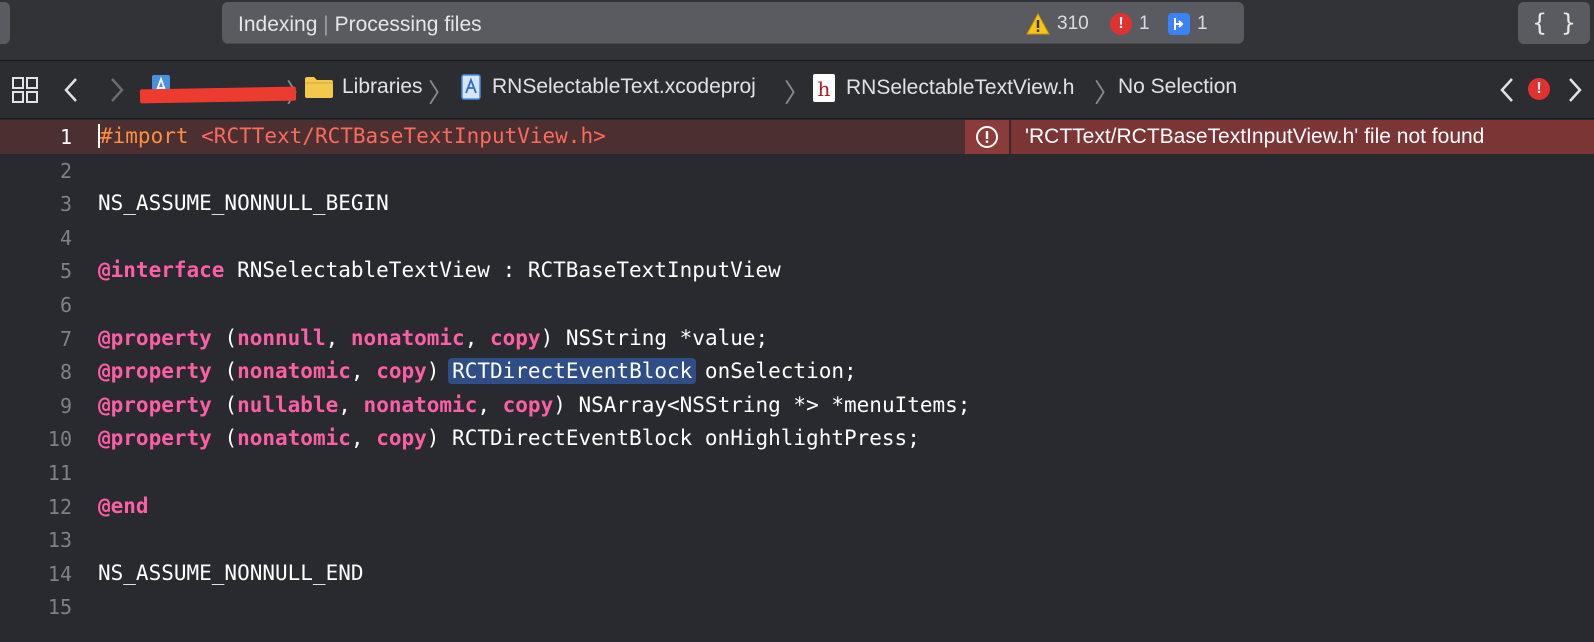 Image resolution: width=1594 pixels, height=642 pixels. I want to click on redaction-mark, so click(218, 95).